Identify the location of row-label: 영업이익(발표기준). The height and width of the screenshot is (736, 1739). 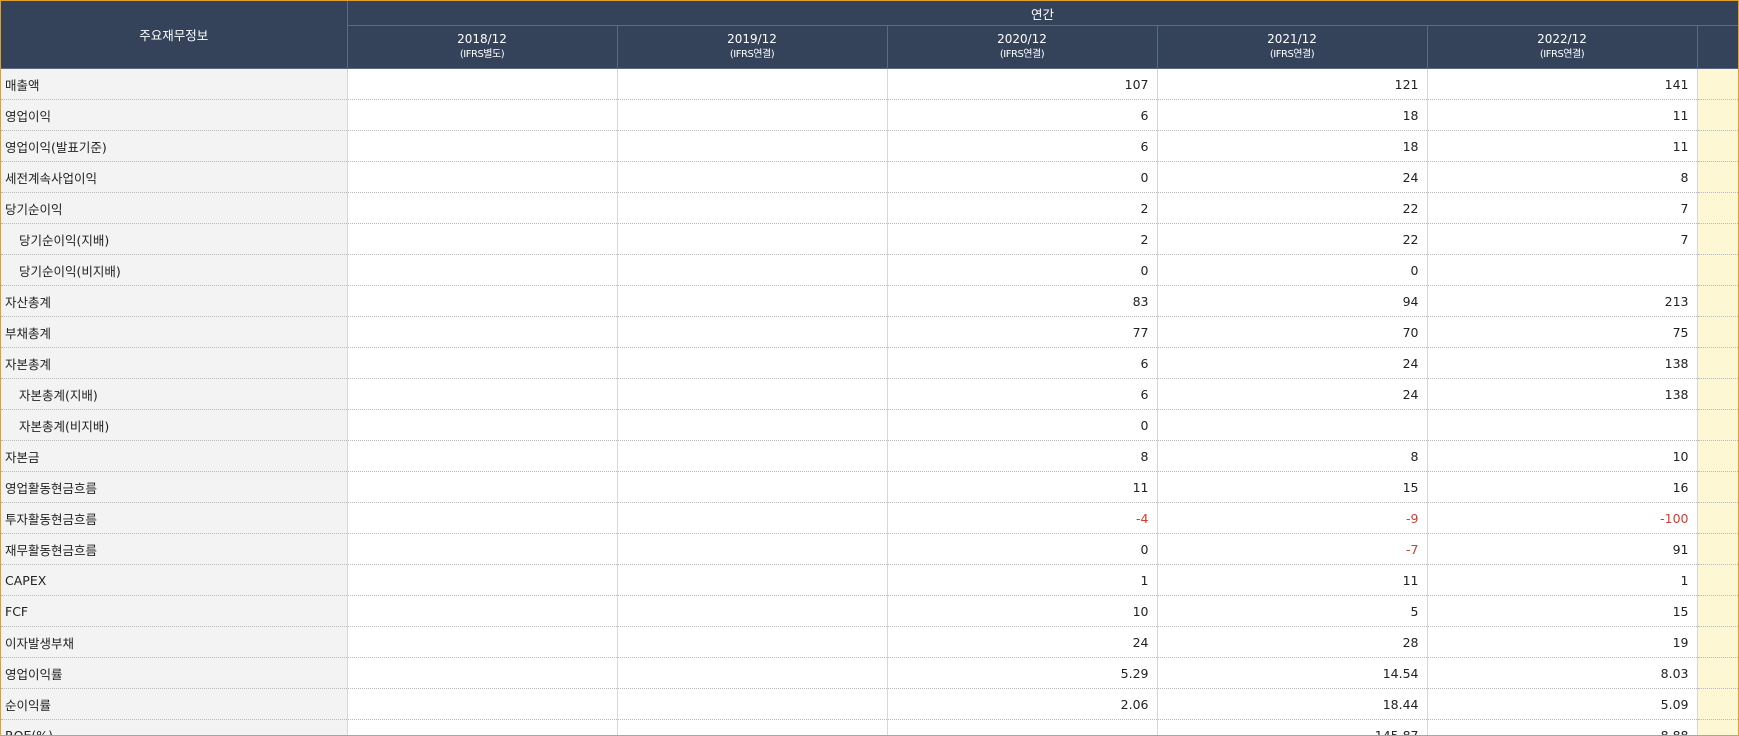
(174, 146).